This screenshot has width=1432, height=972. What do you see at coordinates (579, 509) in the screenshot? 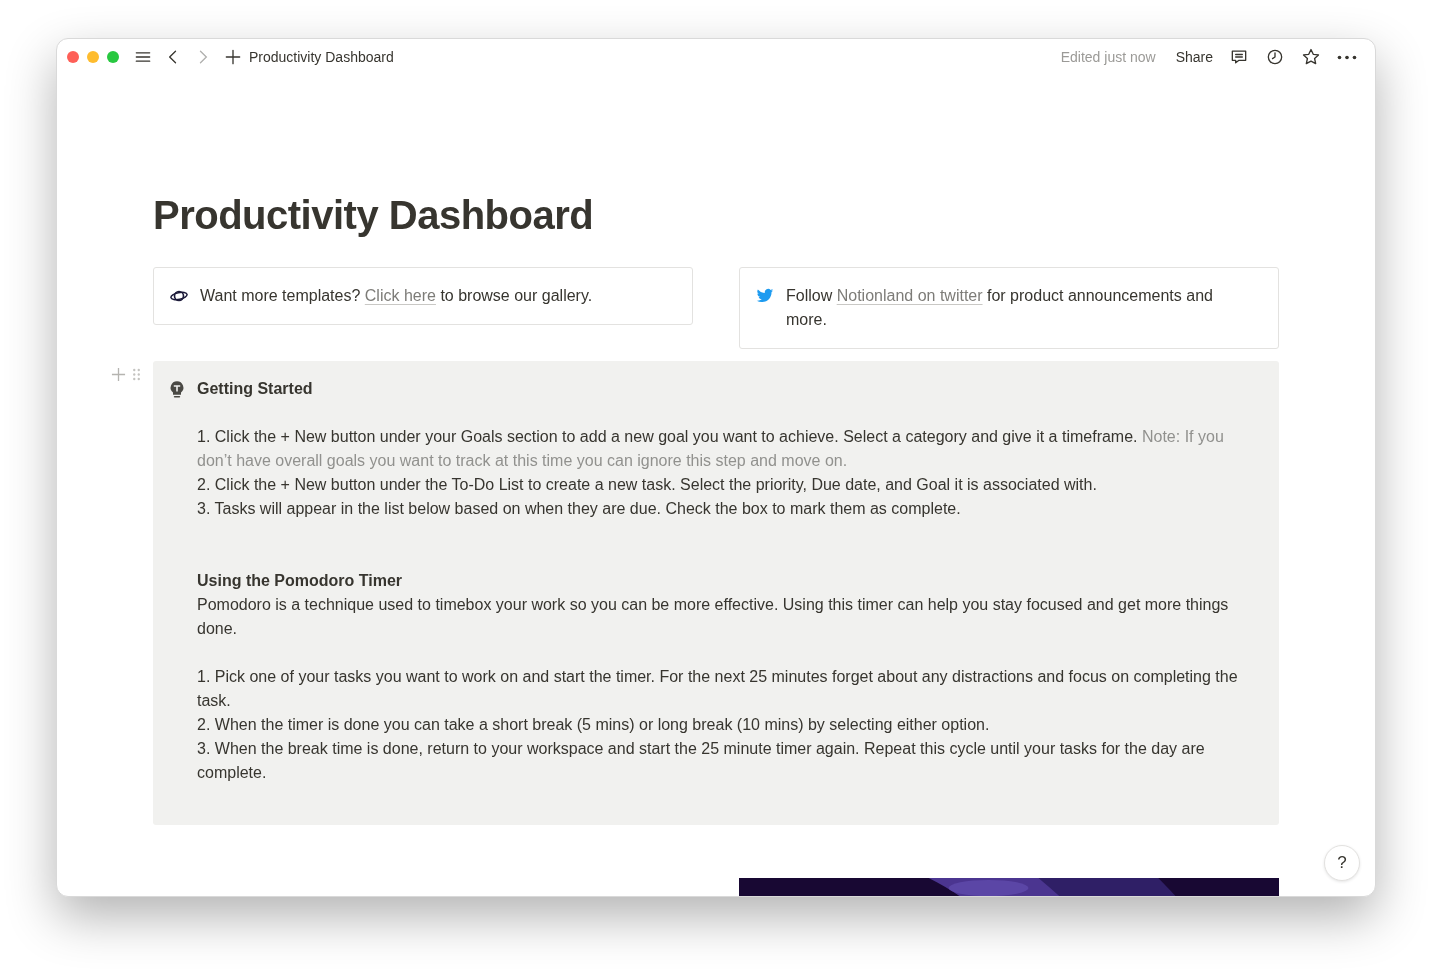
I see `paragraph: 3. Tasks will appear in the list below based on when they are due. Check the box to mark them as complete.` at bounding box center [579, 509].